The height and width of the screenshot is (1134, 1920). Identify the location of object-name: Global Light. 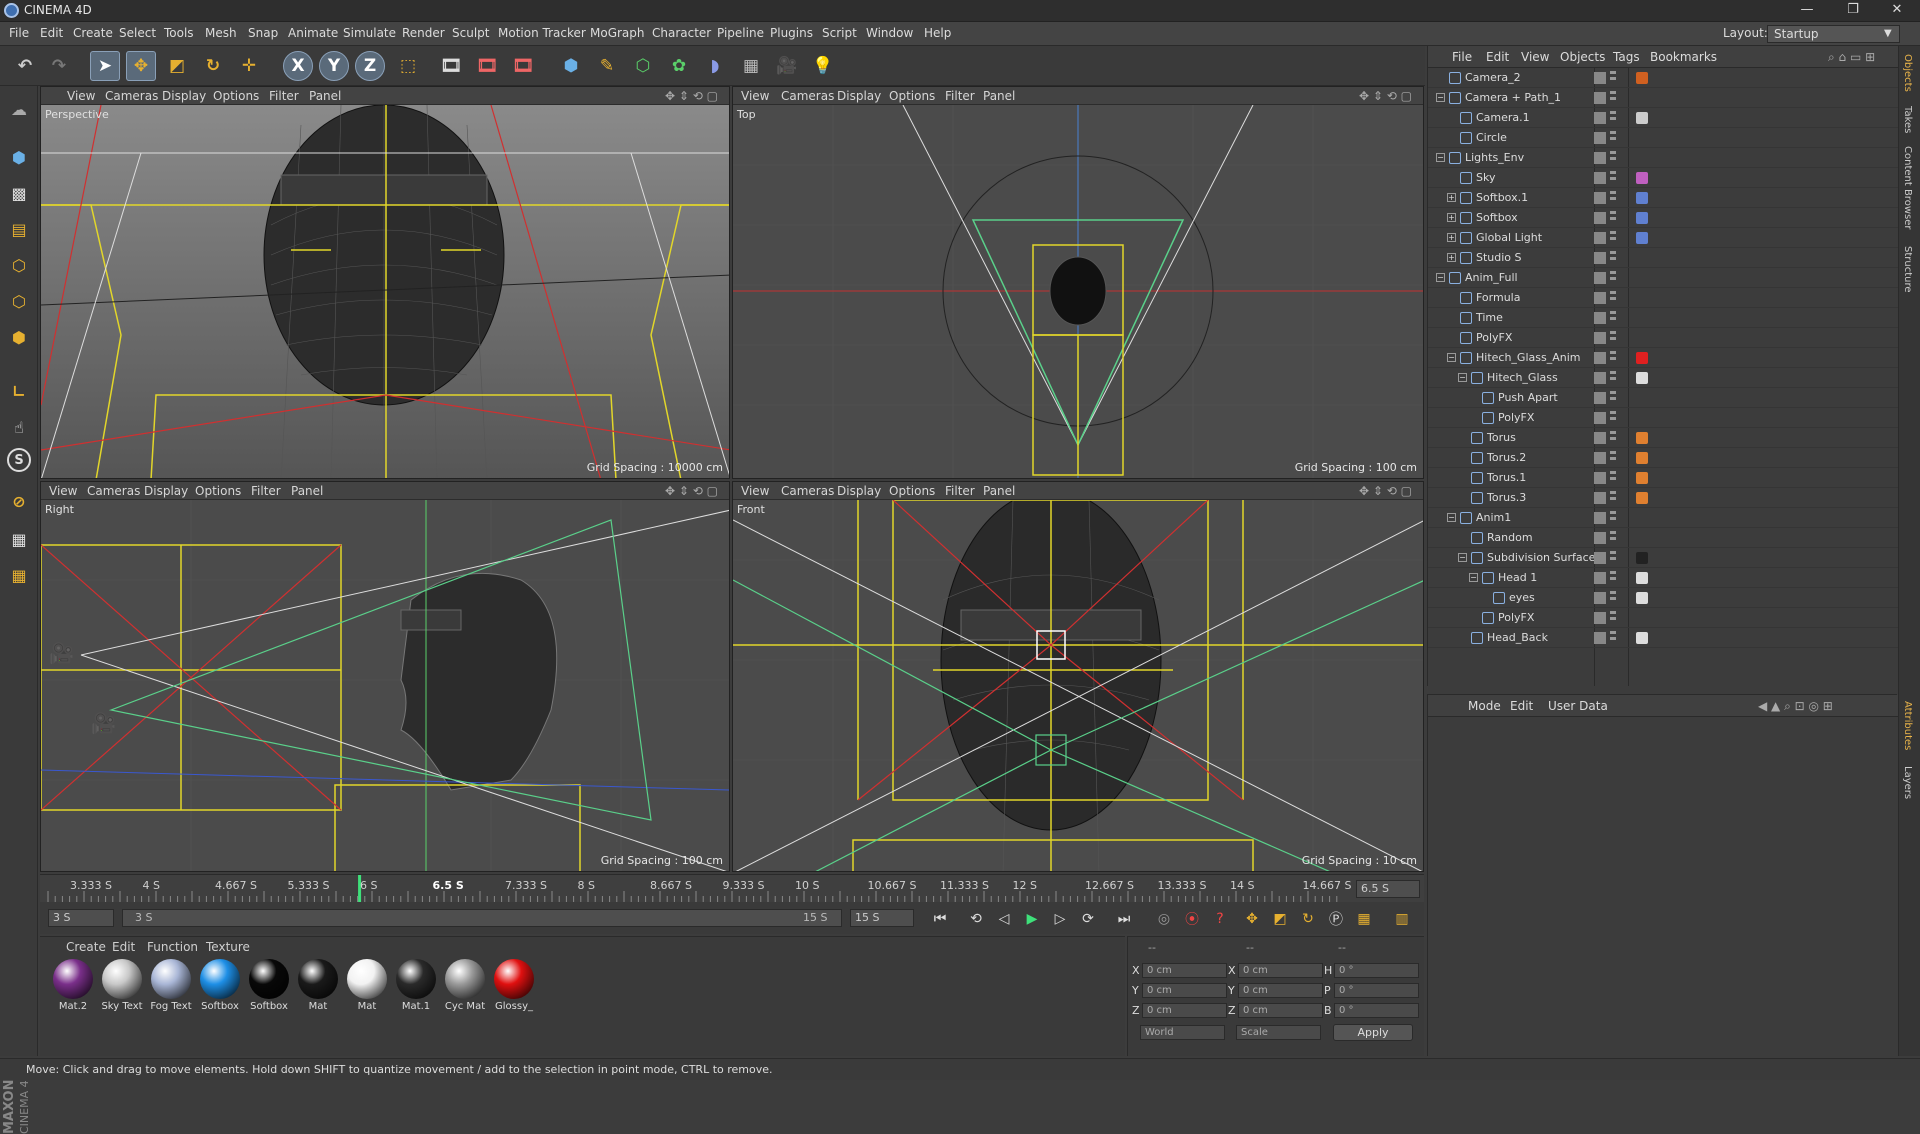
(1509, 237).